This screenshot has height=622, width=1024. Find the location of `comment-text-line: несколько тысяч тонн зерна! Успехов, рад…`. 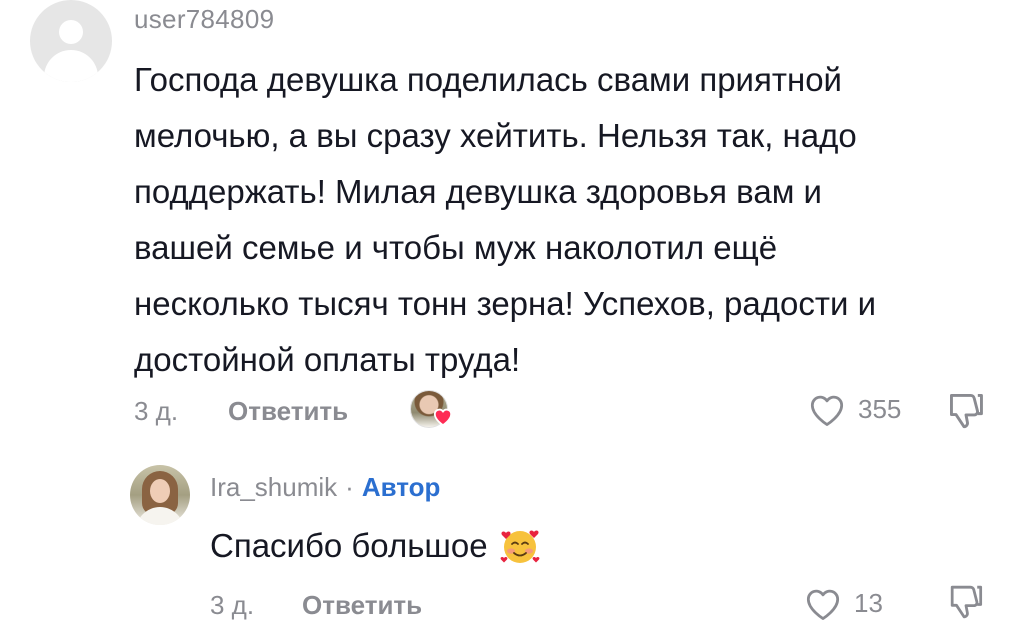

comment-text-line: несколько тысяч тонн зерна! Успехов, рад… is located at coordinates (505, 303).